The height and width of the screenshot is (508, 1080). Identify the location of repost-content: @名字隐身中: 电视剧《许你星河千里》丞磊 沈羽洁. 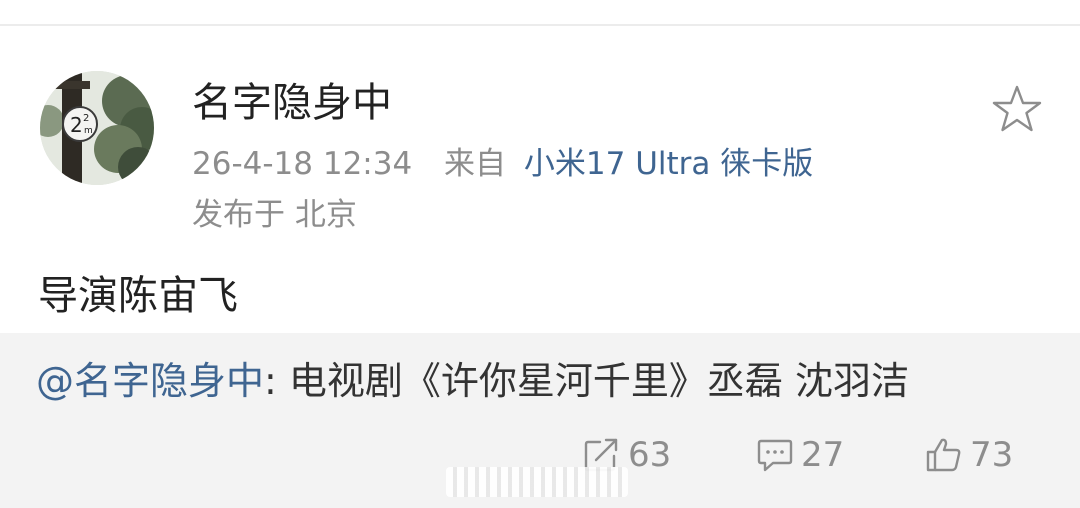
(472, 381).